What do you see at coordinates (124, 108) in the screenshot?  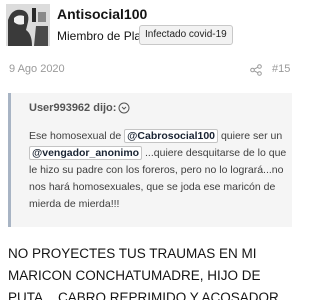 I see `expand-circle-icon` at bounding box center [124, 108].